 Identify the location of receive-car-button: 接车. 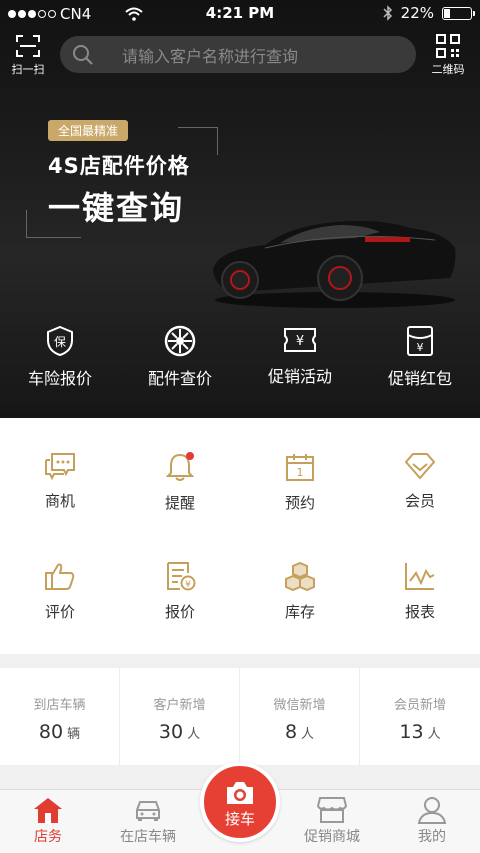
(240, 802).